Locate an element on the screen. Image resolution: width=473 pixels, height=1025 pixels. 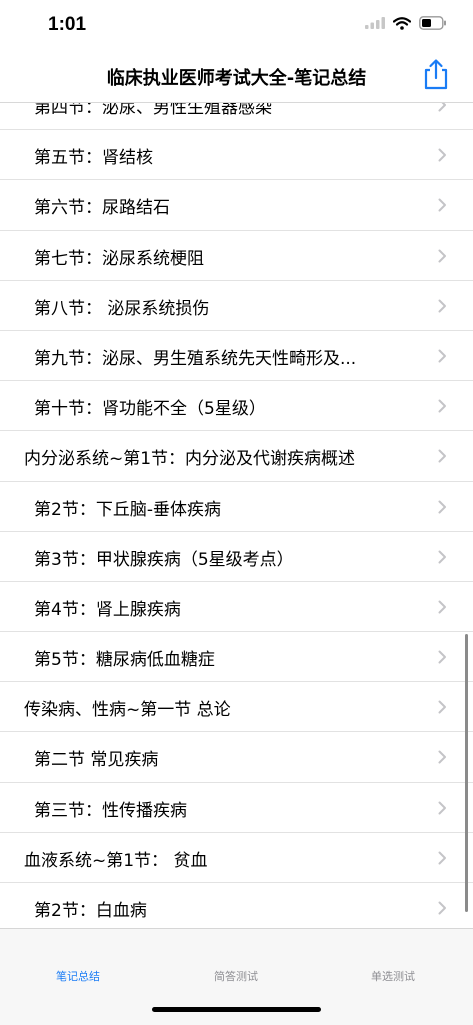
list-item: 第二节 常见疾病 is located at coordinates (236, 757).